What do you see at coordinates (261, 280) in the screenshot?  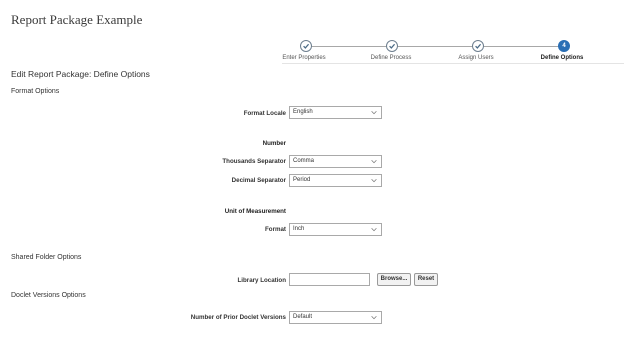 I see `library-location-label: Library Location` at bounding box center [261, 280].